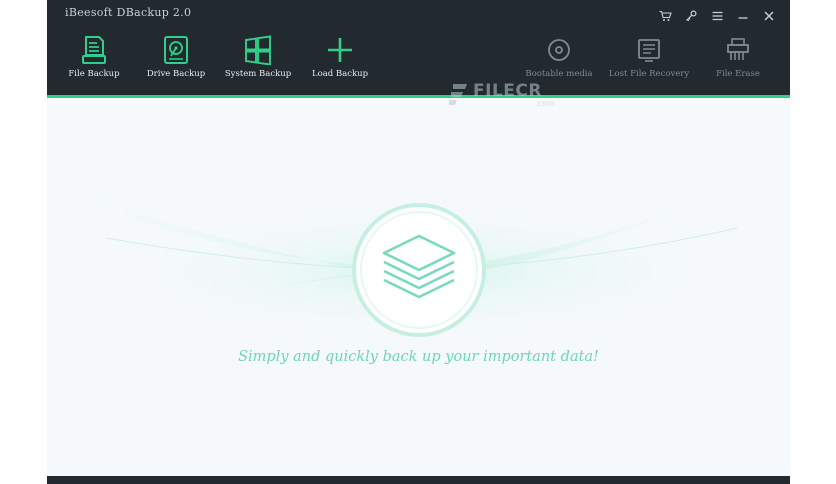  What do you see at coordinates (340, 74) in the screenshot?
I see `load-backup-label: Load Backup` at bounding box center [340, 74].